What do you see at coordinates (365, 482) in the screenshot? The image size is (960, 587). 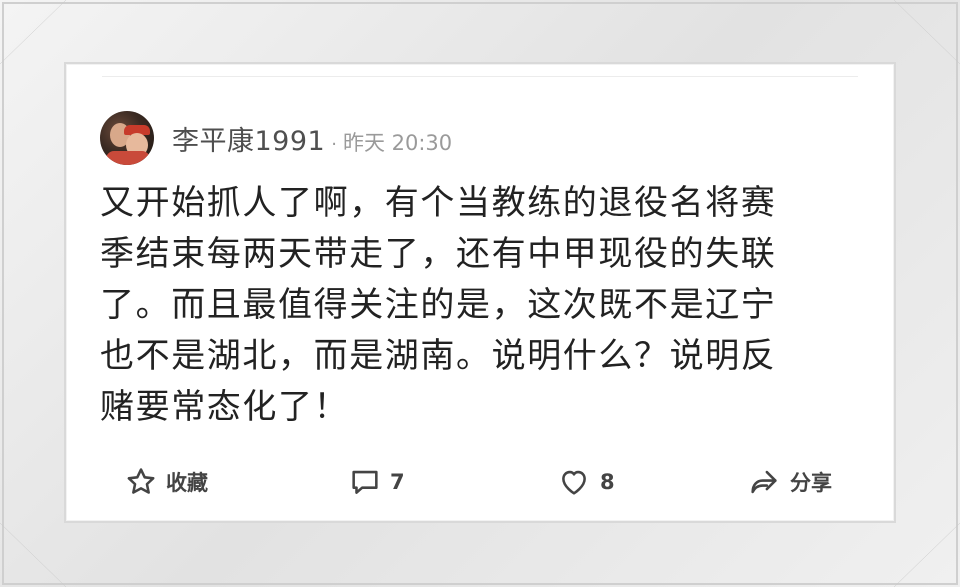 I see `comment-bubble-icon` at bounding box center [365, 482].